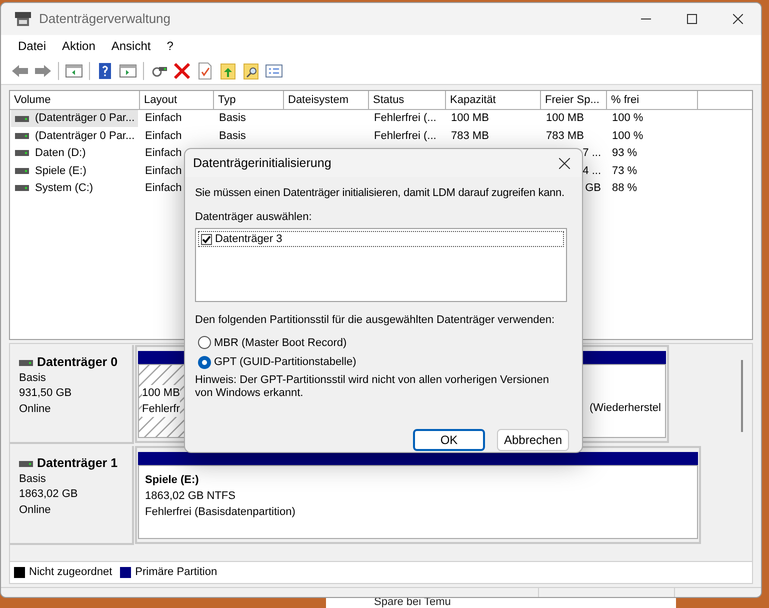 The image size is (769, 608). What do you see at coordinates (379, 193) in the screenshot?
I see `dialog-message: Sie müssen einen Datenträger initialisieren, damit LDM darauf zugreifen kann.` at bounding box center [379, 193].